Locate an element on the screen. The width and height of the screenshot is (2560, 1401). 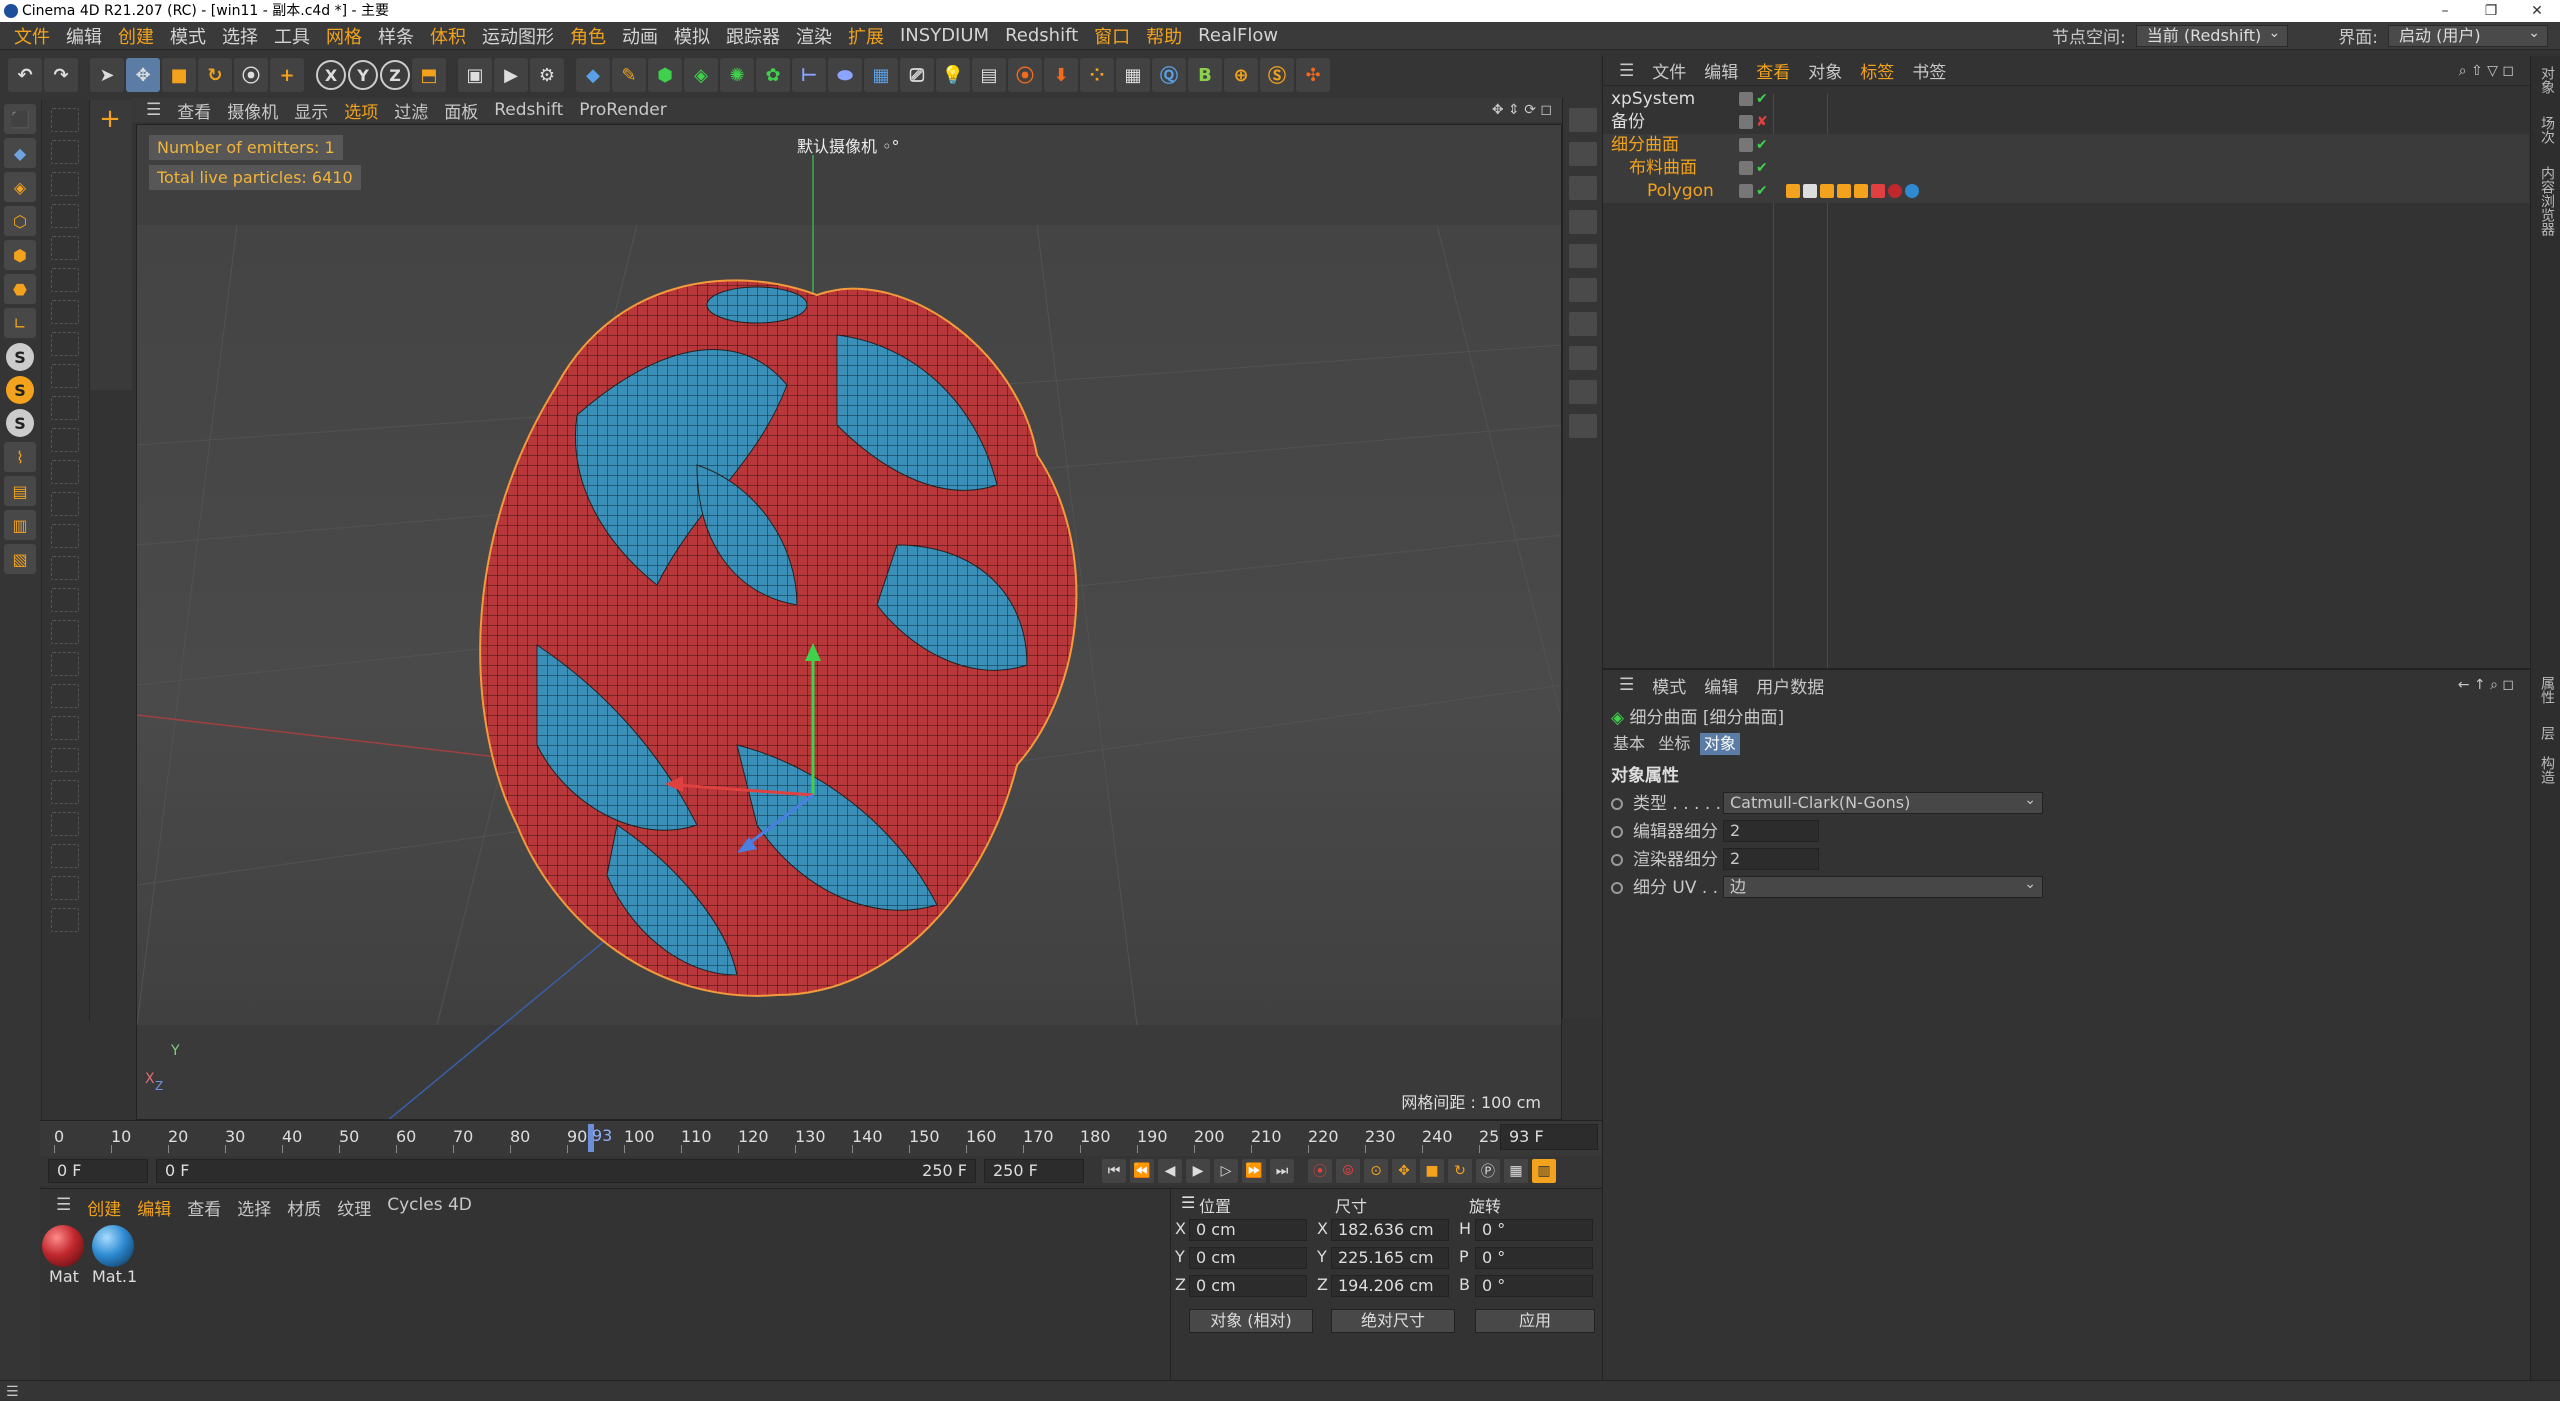
add-tool-icon: + is located at coordinates (110, 119).